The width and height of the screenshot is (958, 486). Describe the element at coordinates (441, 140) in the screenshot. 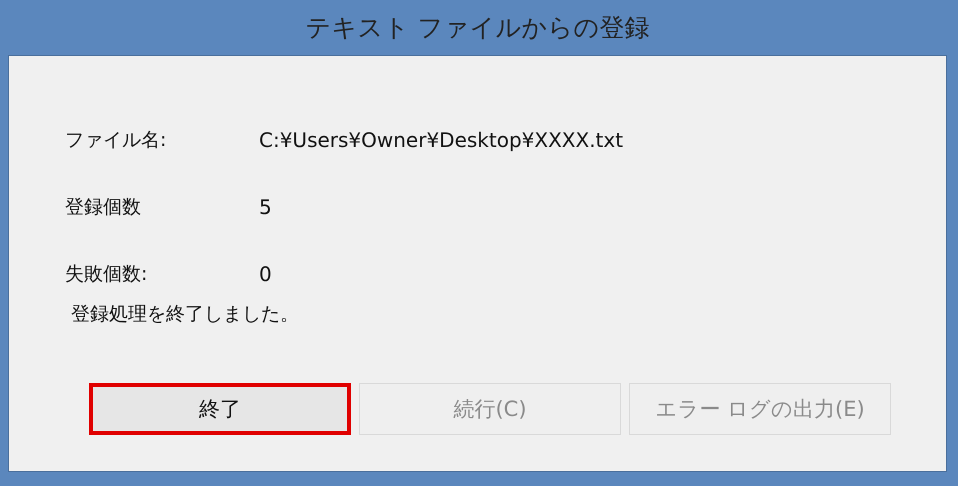

I see `field-value: C:¥Users¥Owner¥Desktop¥XXXX.txt` at that location.